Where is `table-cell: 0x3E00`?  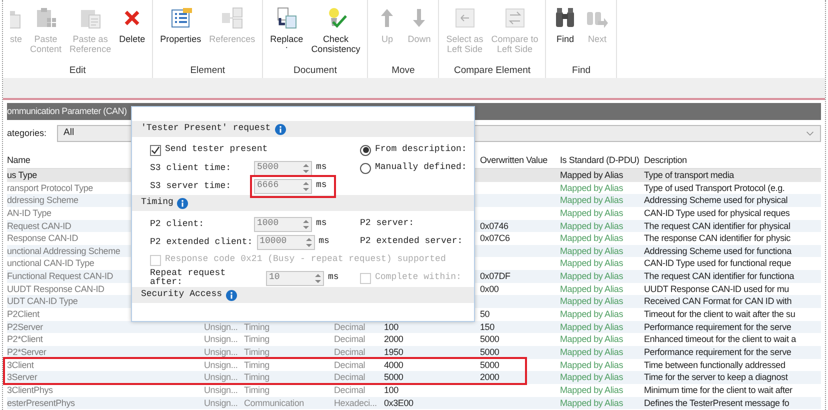
table-cell: 0x3E00 is located at coordinates (399, 403).